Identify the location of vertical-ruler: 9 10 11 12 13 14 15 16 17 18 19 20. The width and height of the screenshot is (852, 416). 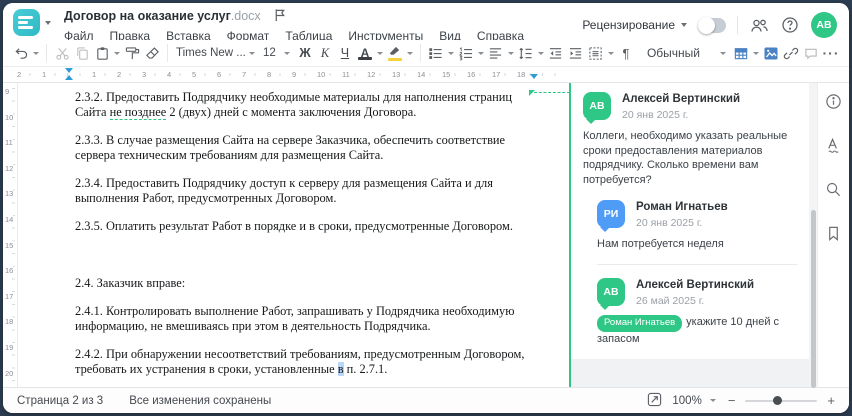
(10, 235).